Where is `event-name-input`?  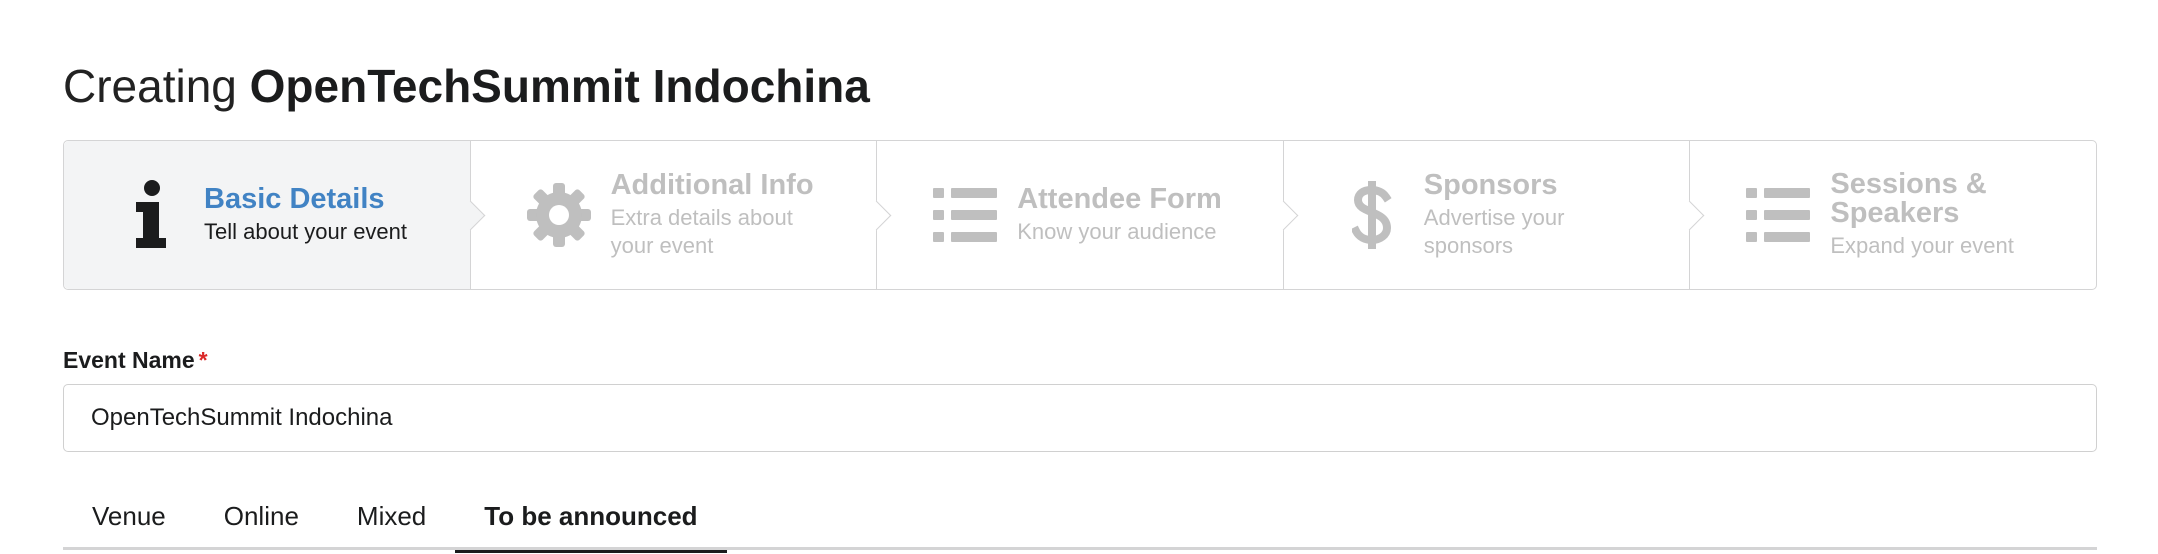
event-name-input is located at coordinates (1080, 418).